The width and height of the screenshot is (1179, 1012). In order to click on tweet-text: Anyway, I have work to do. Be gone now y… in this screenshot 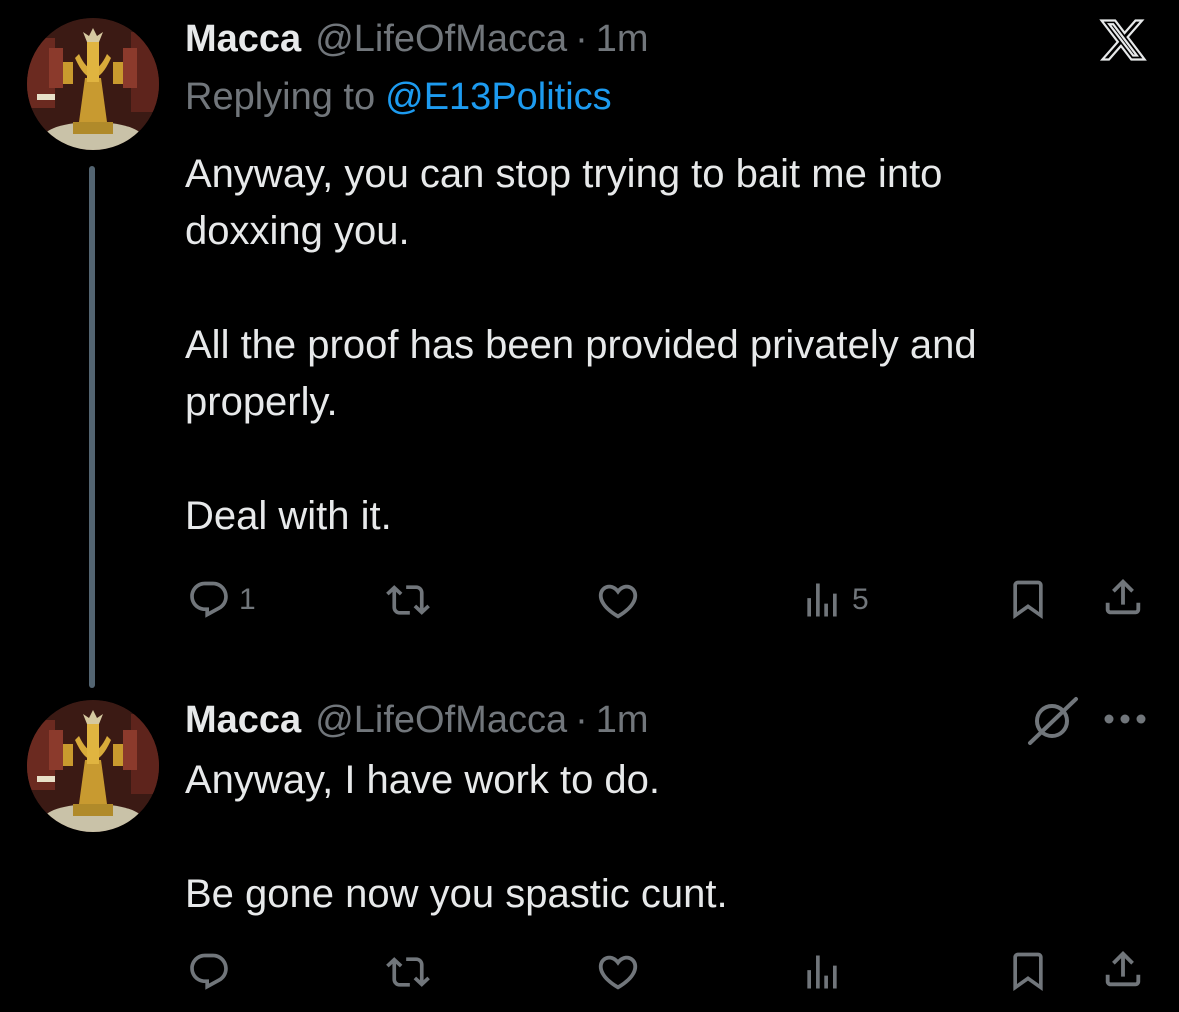, I will do `click(660, 837)`.